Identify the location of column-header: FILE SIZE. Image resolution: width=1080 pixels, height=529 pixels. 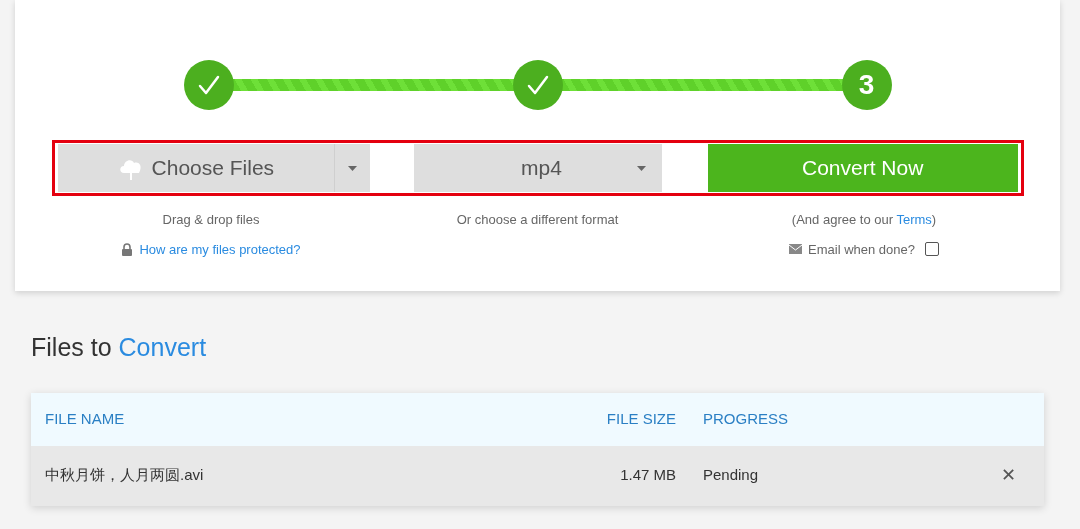
(640, 418).